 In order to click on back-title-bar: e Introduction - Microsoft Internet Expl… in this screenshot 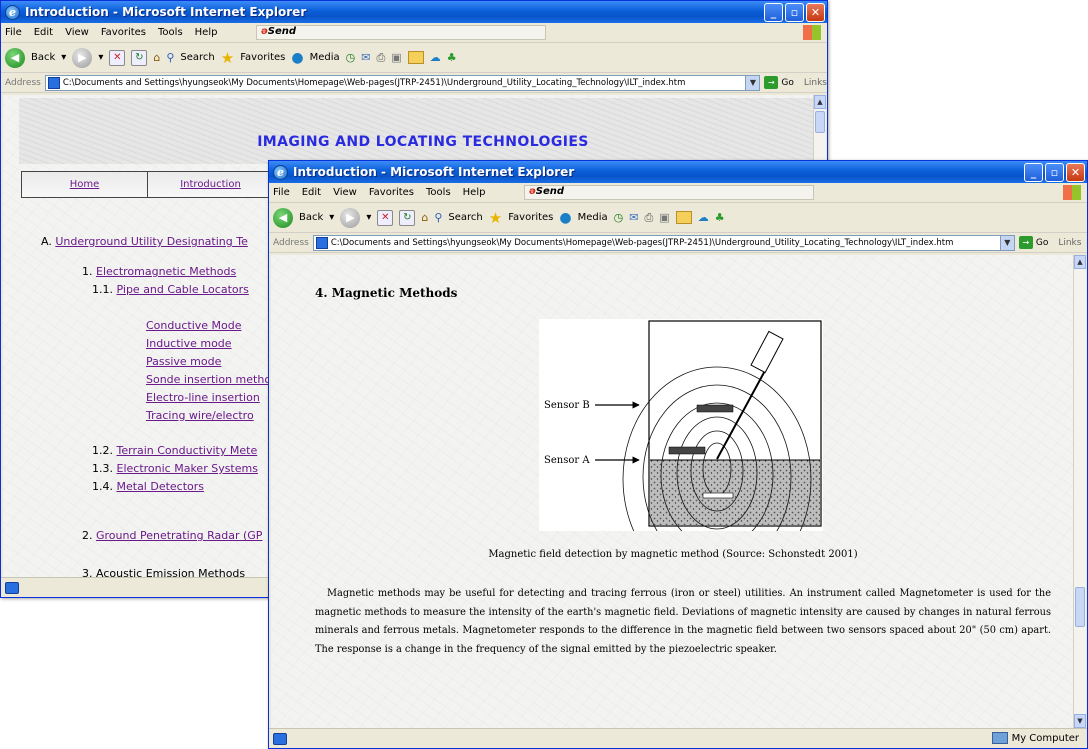, I will do `click(414, 12)`.